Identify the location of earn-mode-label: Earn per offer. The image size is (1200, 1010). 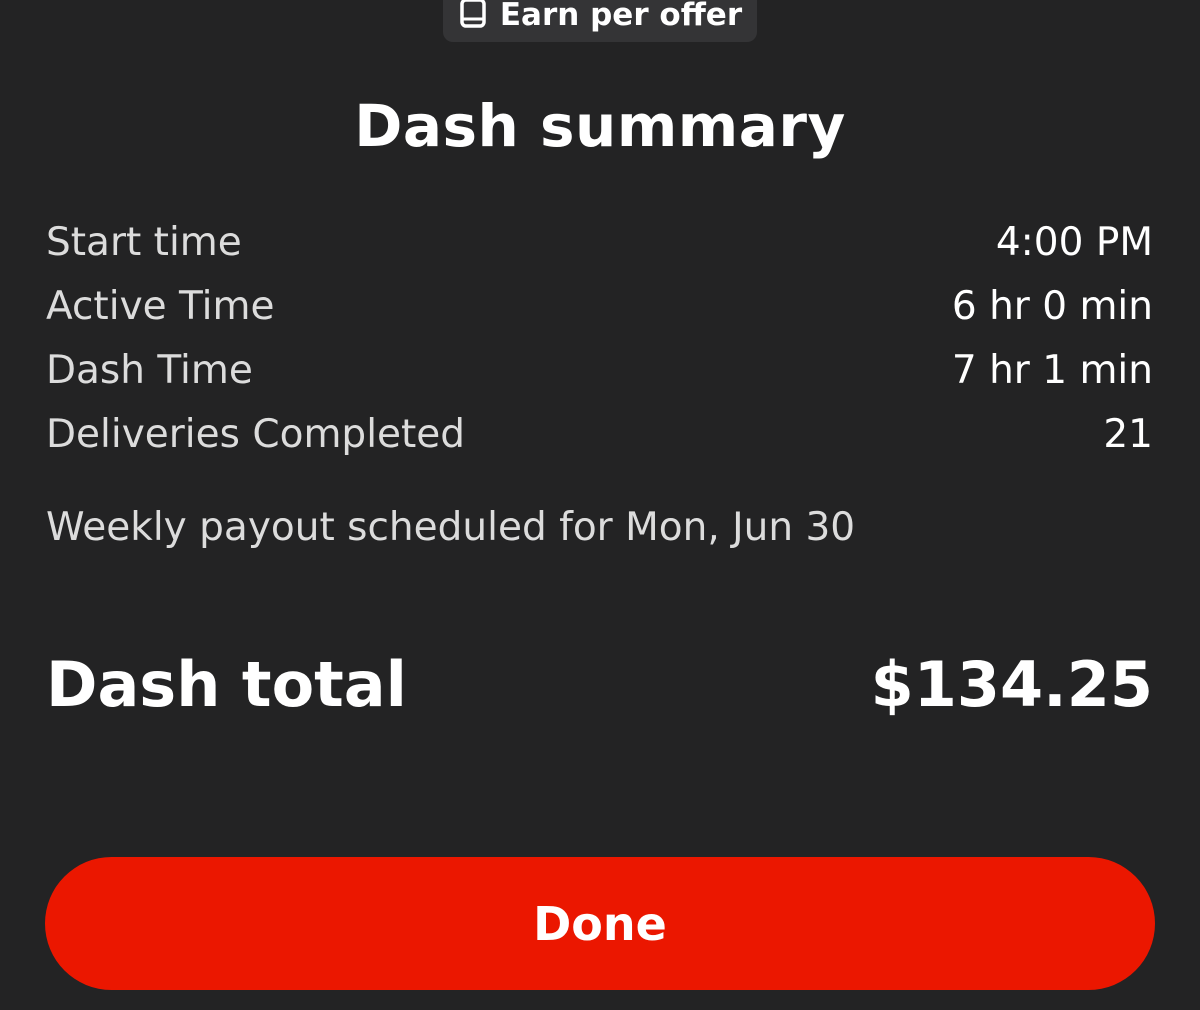
(621, 16).